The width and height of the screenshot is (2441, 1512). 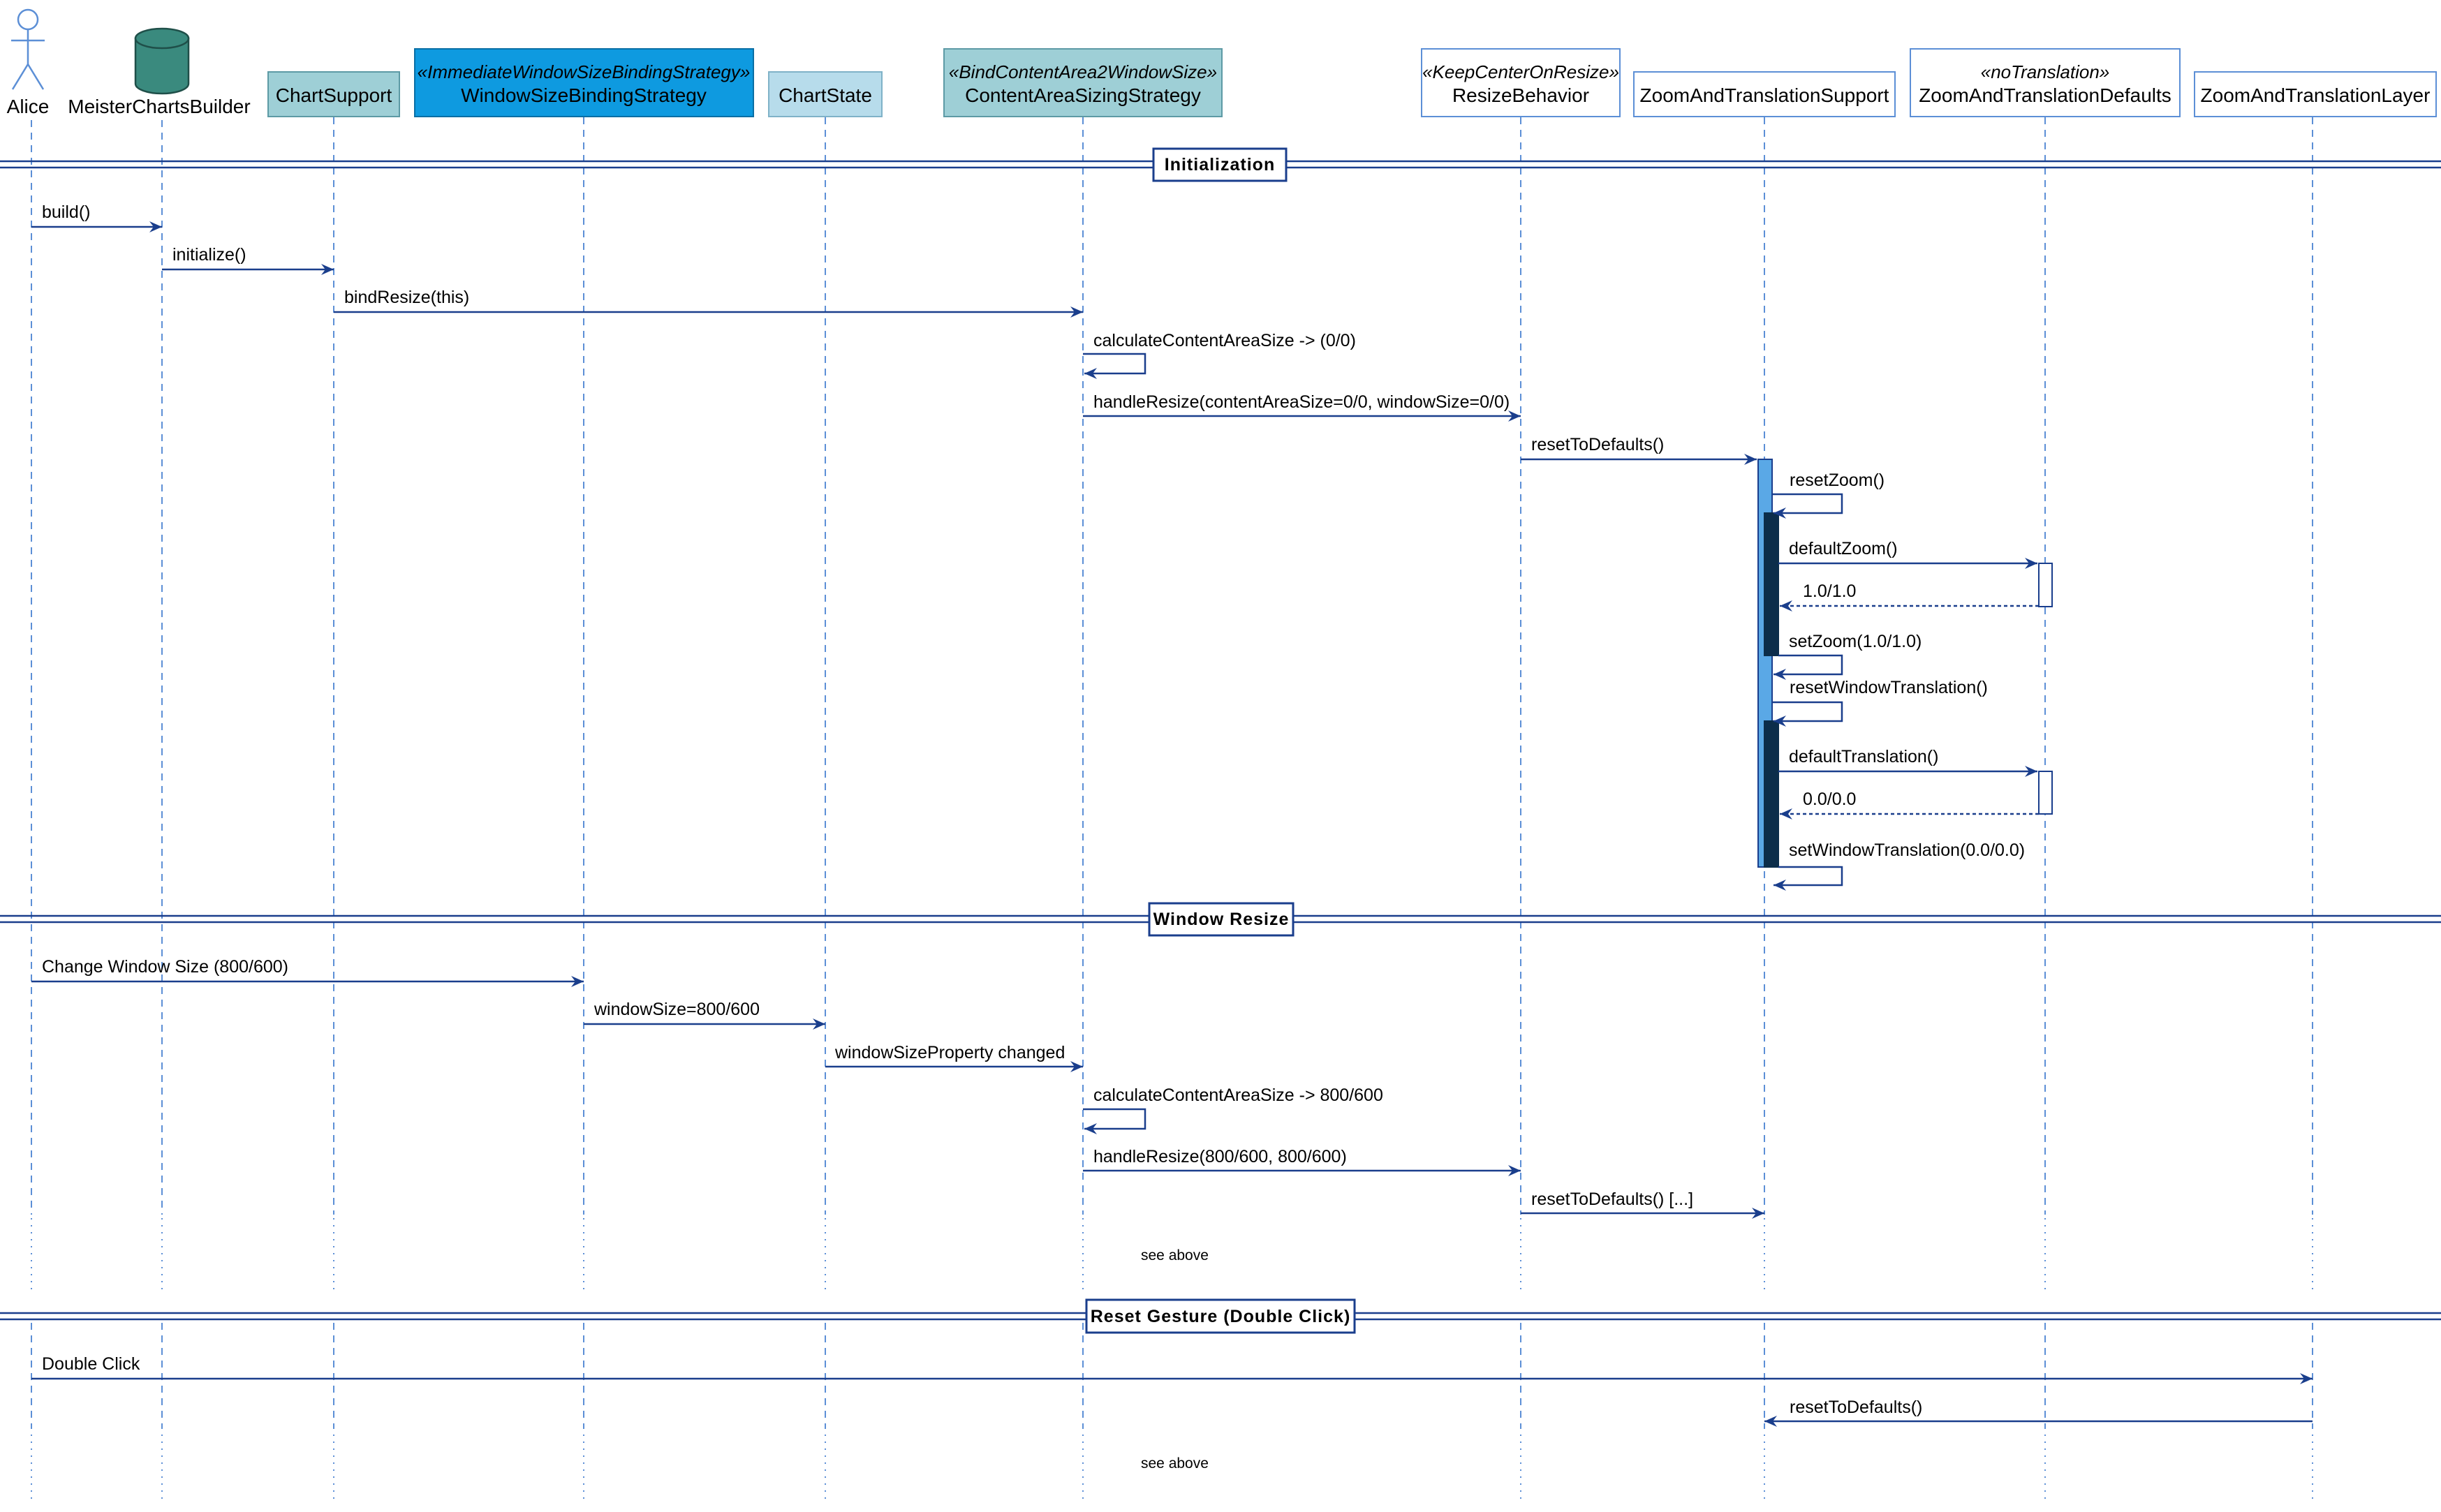 I want to click on message-build: build(), so click(x=96, y=217).